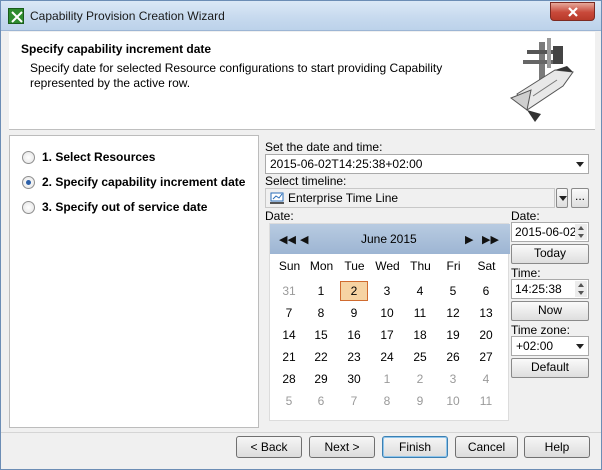 The height and width of the screenshot is (470, 602). Describe the element at coordinates (550, 368) in the screenshot. I see `default-button: Default` at that location.